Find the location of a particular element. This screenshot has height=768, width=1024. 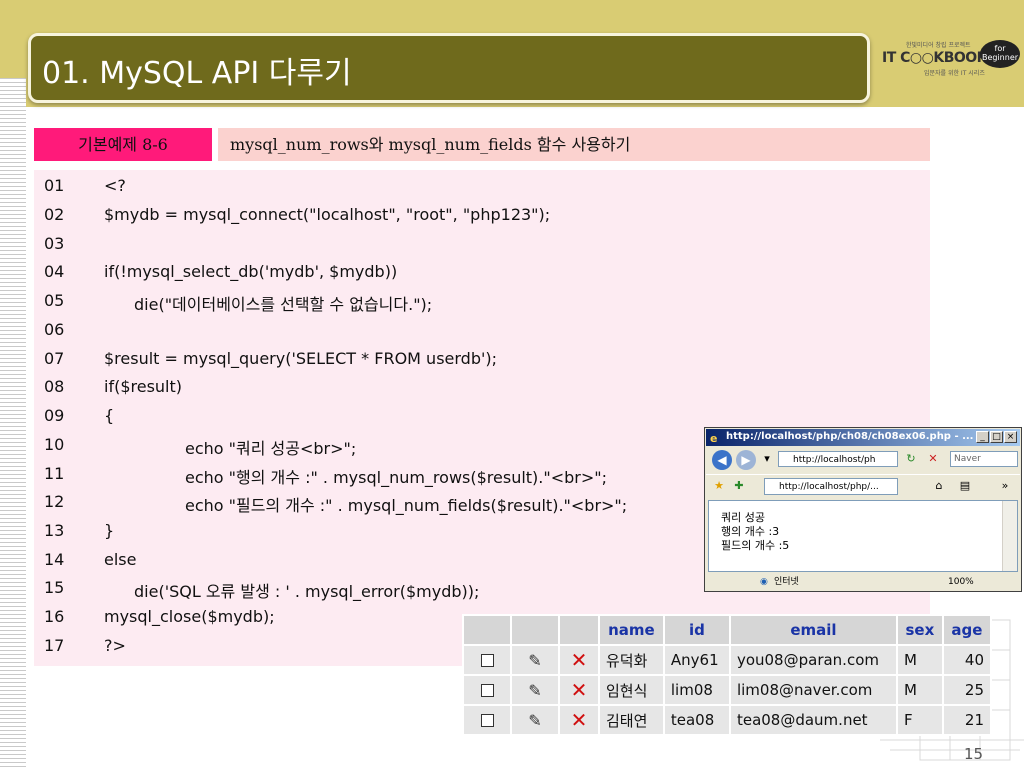

line-number: 01 is located at coordinates (54, 185).